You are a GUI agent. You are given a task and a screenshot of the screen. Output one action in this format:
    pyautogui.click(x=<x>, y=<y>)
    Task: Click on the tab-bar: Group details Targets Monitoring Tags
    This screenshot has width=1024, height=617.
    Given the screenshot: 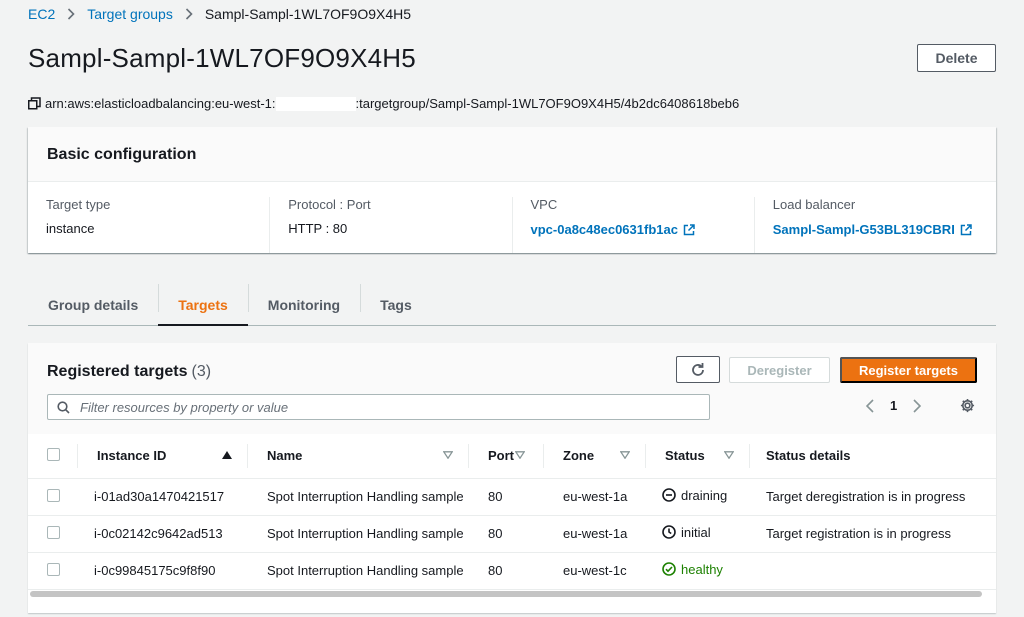 What is the action you would take?
    pyautogui.click(x=512, y=305)
    